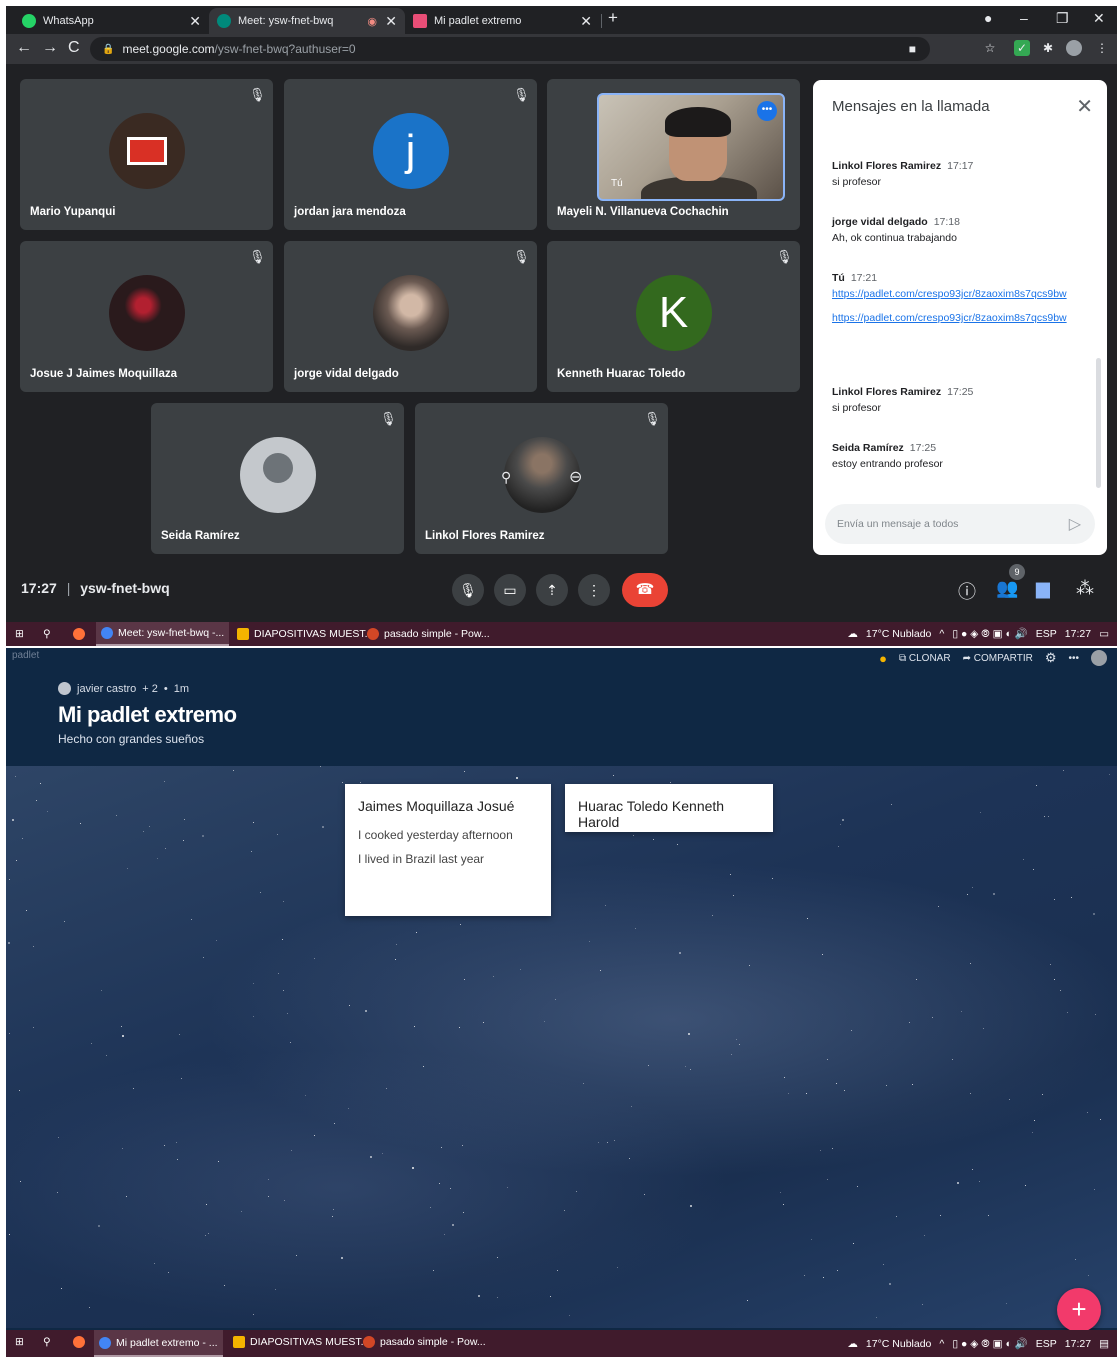 The height and width of the screenshot is (1357, 1117). Describe the element at coordinates (1079, 1310) in the screenshot. I see `add-post-button: +` at that location.